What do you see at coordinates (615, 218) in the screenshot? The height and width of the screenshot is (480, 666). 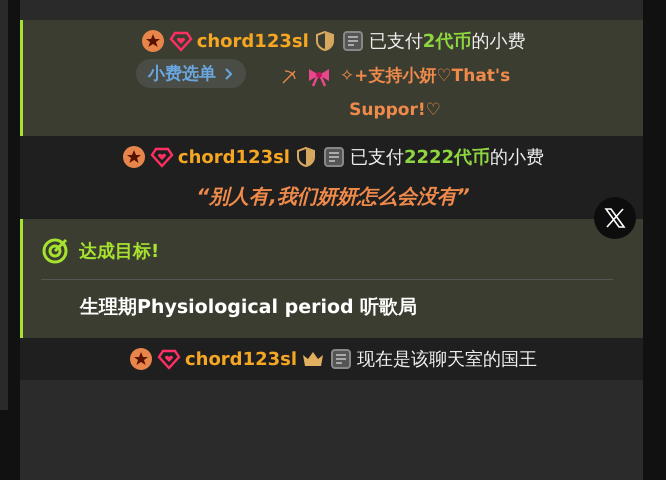 I see `x-icon` at bounding box center [615, 218].